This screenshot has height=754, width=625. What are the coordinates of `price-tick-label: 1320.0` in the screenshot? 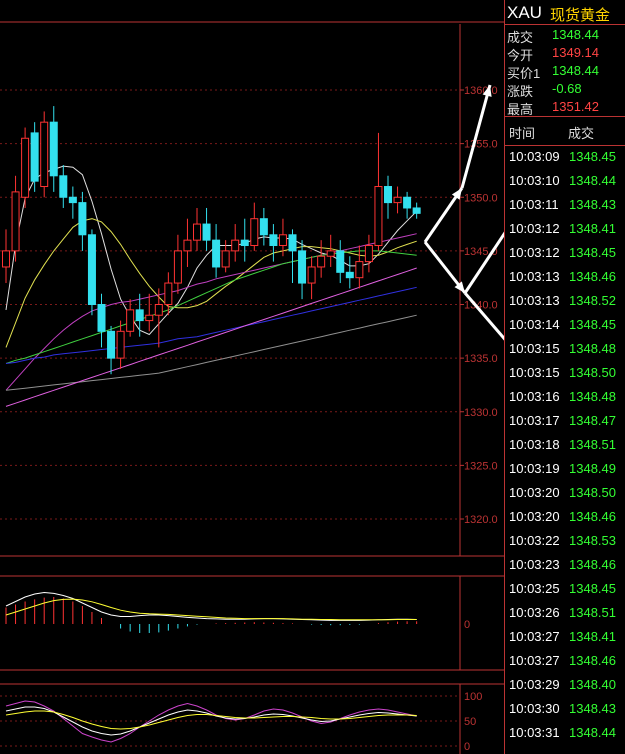 It's located at (481, 520).